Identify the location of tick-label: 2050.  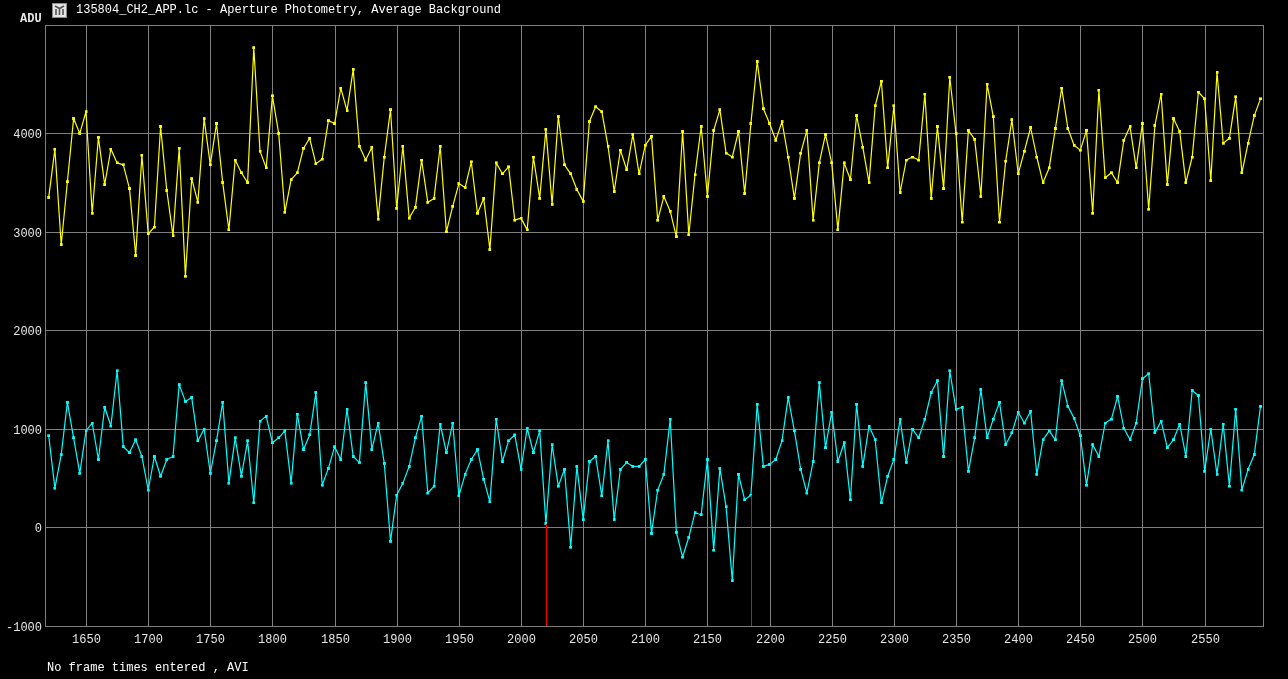
(583, 640).